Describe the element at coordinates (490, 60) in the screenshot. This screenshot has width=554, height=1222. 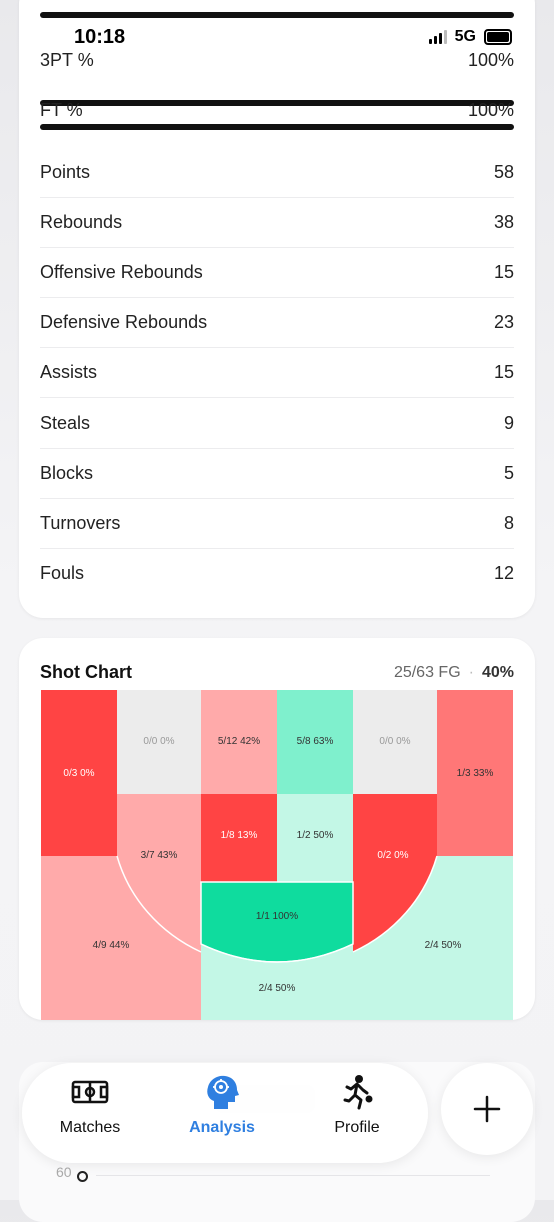
I see `three-point-pct-value: 100%` at that location.